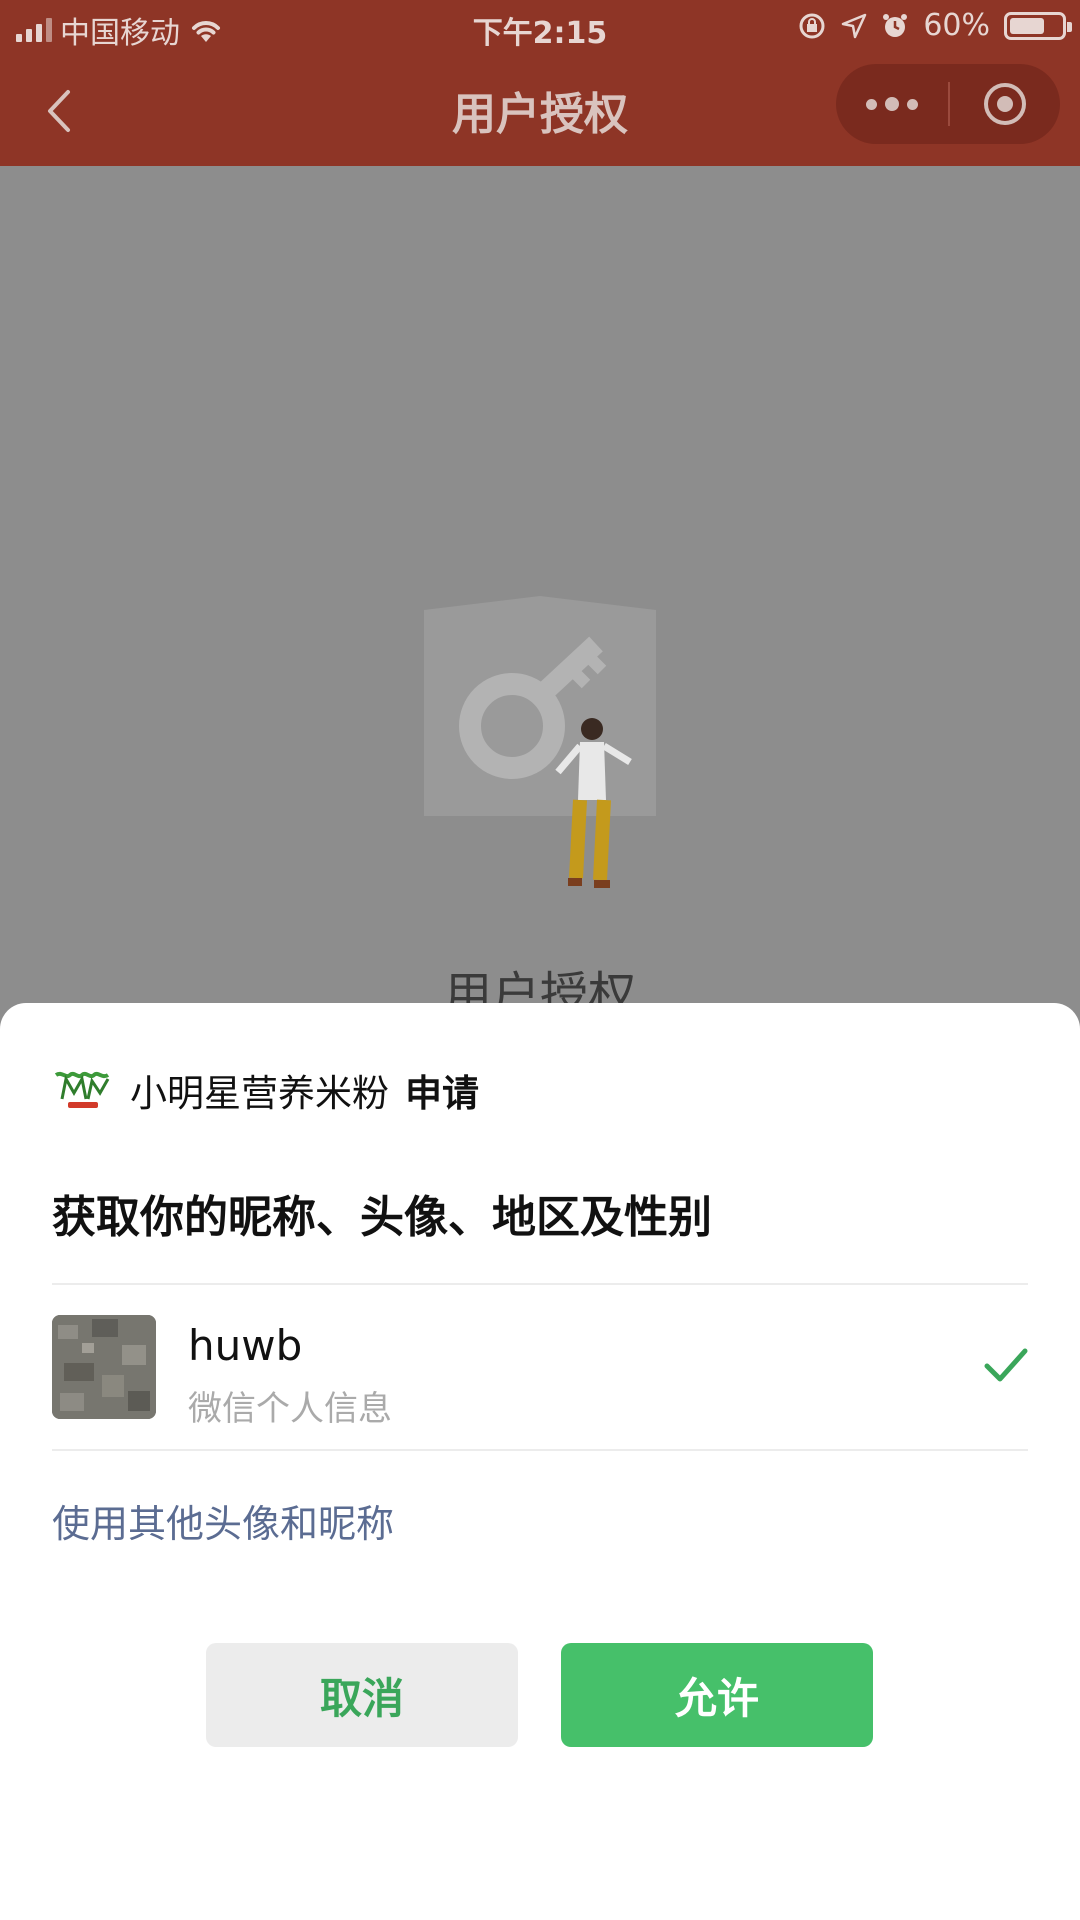 The height and width of the screenshot is (1920, 1080). What do you see at coordinates (382, 1217) in the screenshot?
I see `permission-request-text: 获取你的昵称、头像、地区及性别` at bounding box center [382, 1217].